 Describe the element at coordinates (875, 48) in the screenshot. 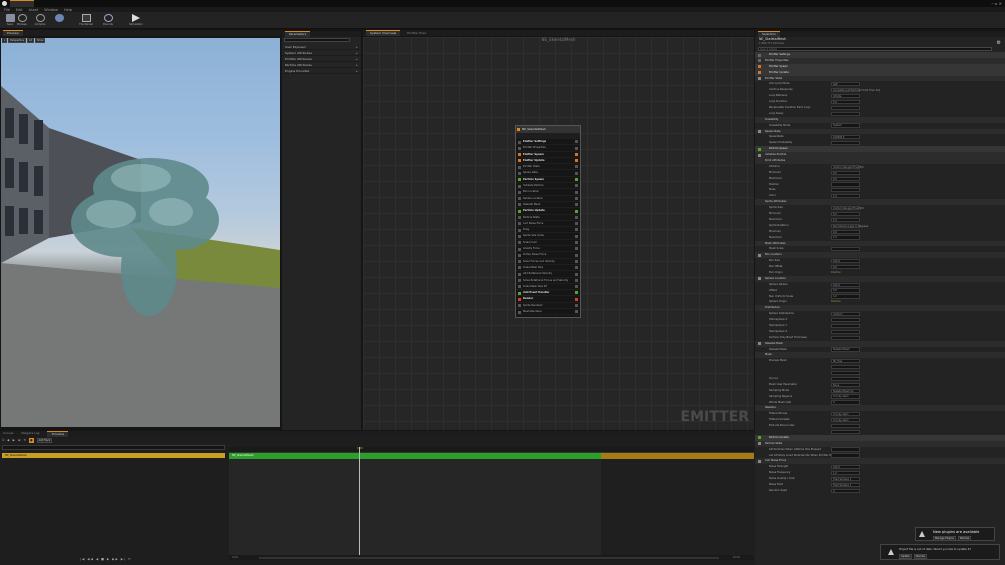

I see `details-search-input: Search Details` at that location.